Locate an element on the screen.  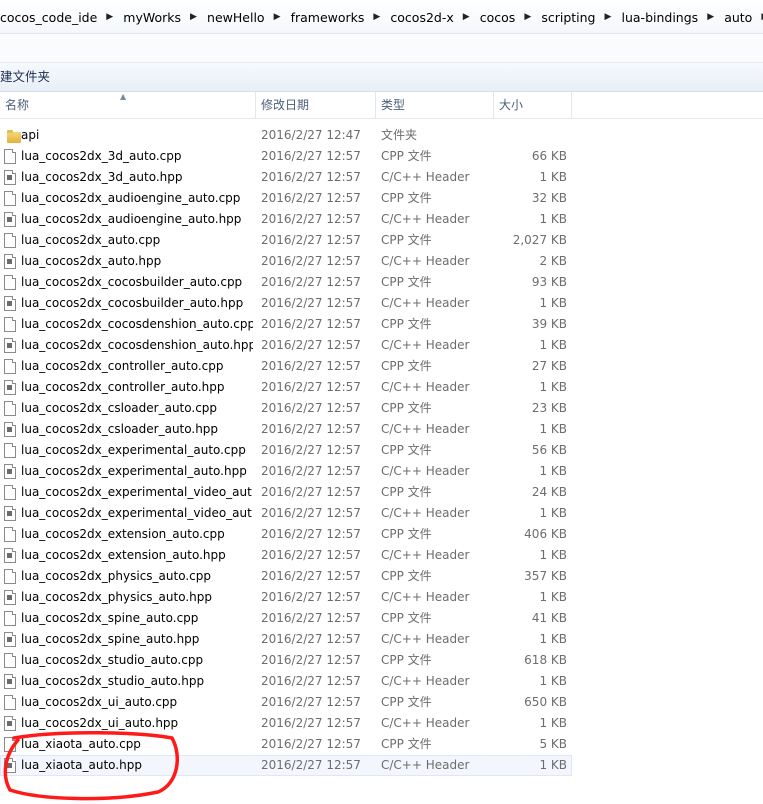
file-name: lua_cocos2dx_auto.hpp is located at coordinates (91, 261).